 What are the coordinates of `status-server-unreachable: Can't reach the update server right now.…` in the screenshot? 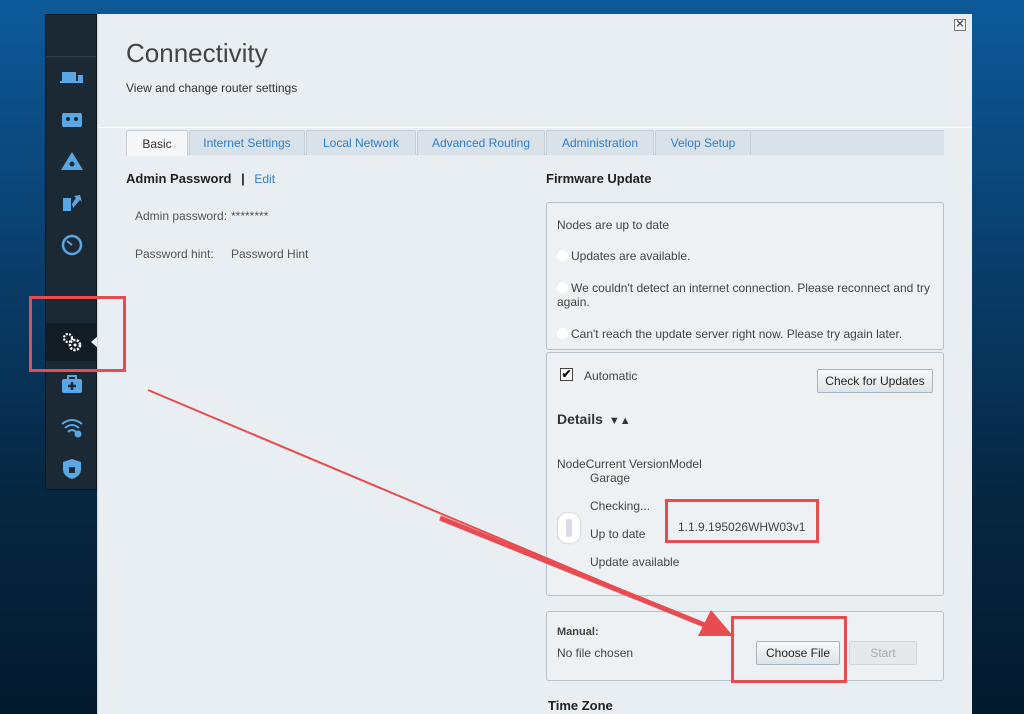 It's located at (729, 334).